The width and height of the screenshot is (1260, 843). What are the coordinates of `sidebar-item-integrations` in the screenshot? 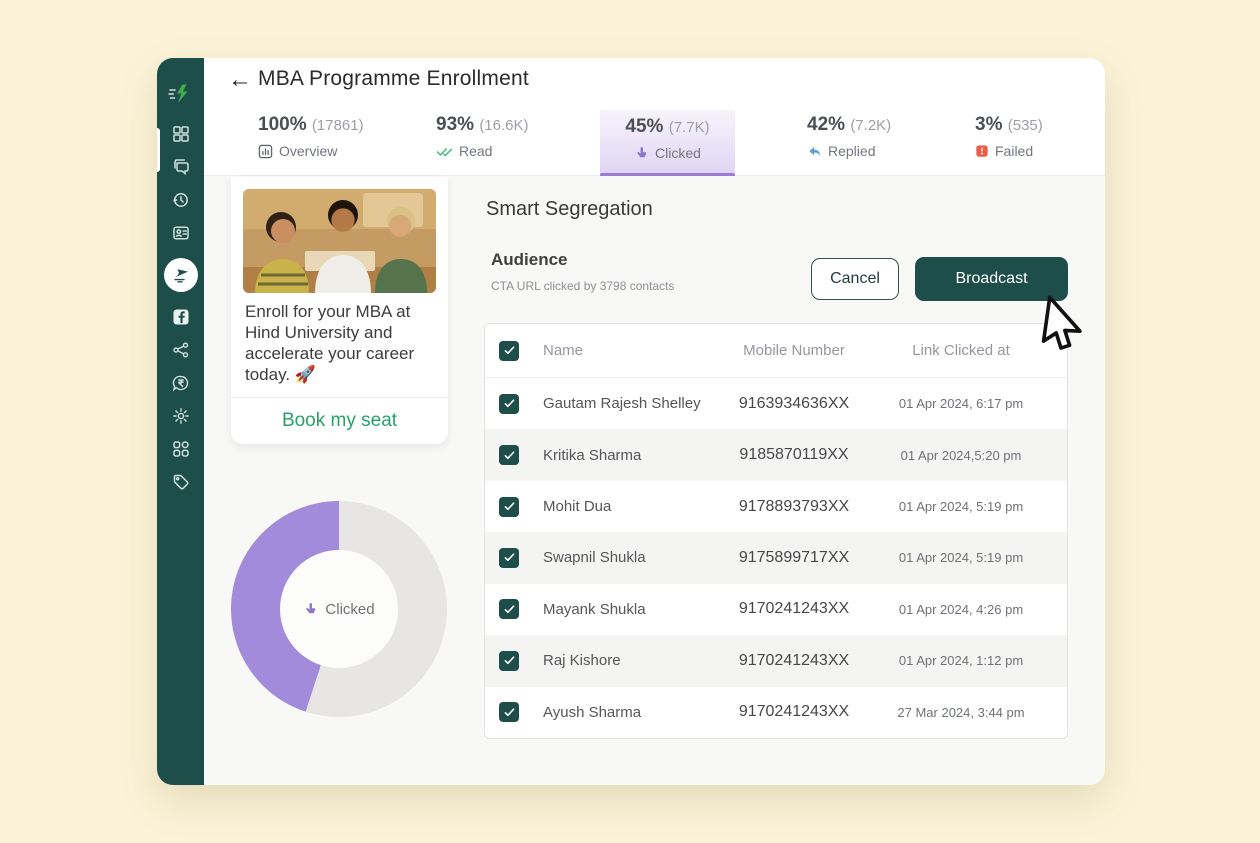 It's located at (181, 350).